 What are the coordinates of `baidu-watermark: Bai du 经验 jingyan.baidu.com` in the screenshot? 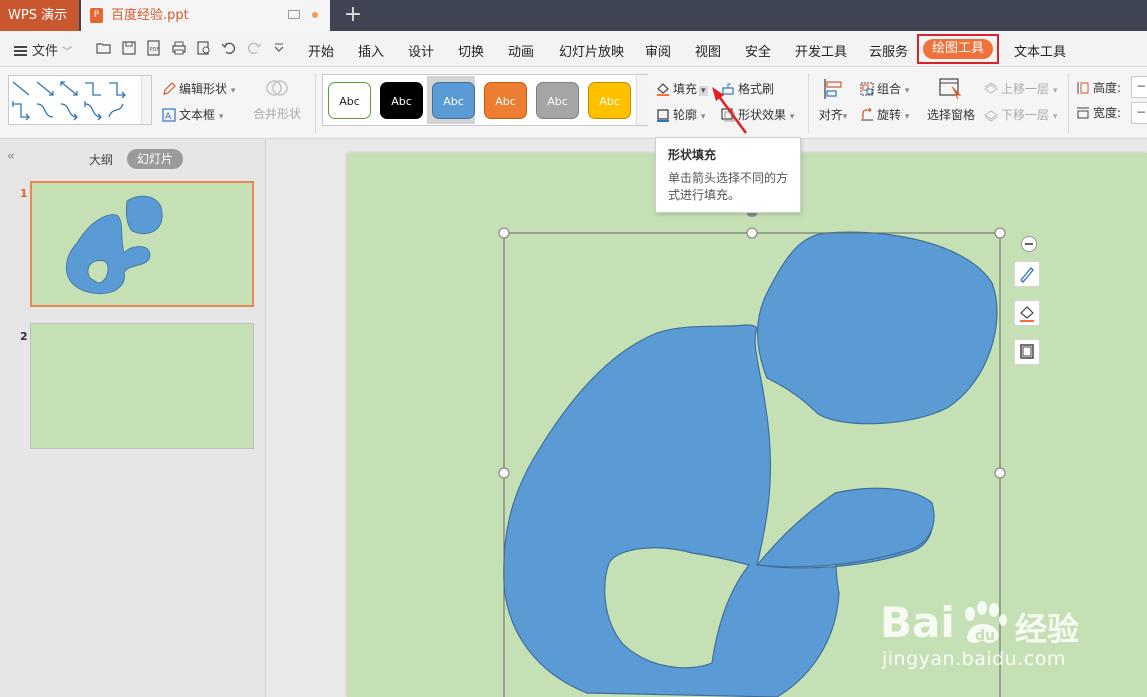 It's located at (982, 636).